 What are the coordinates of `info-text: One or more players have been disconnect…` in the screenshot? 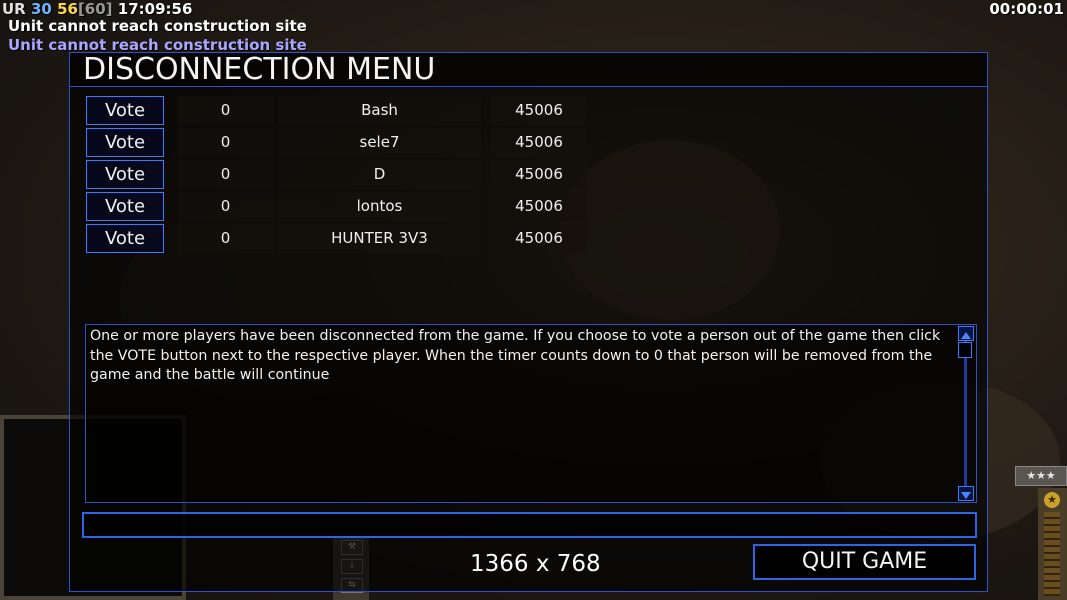 It's located at (515, 355).